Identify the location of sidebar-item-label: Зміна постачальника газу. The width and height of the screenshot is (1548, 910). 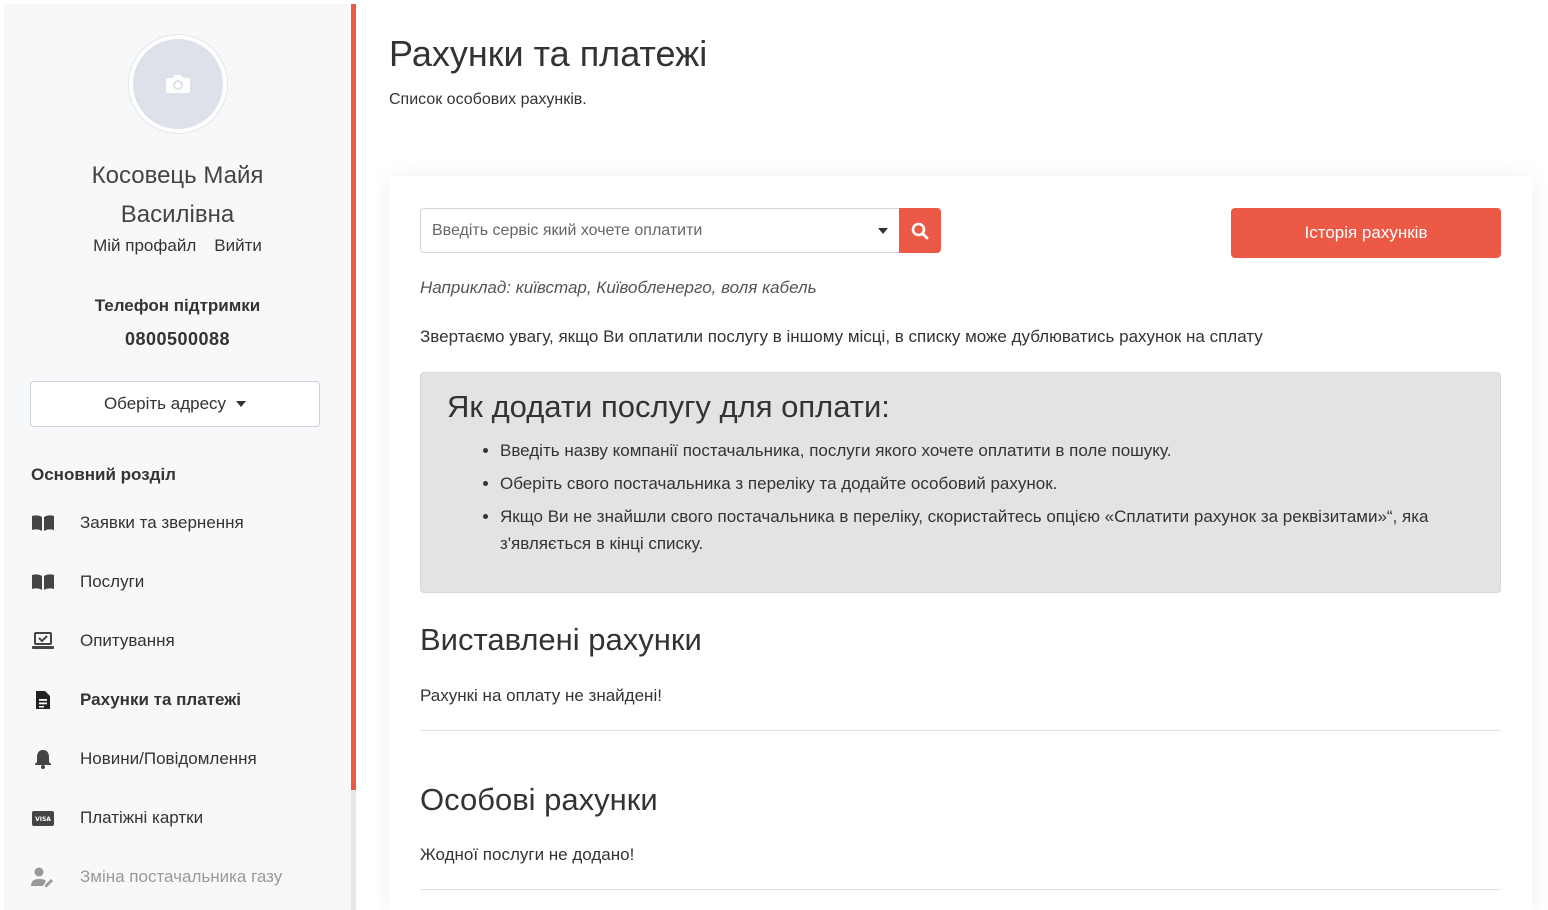
(181, 876).